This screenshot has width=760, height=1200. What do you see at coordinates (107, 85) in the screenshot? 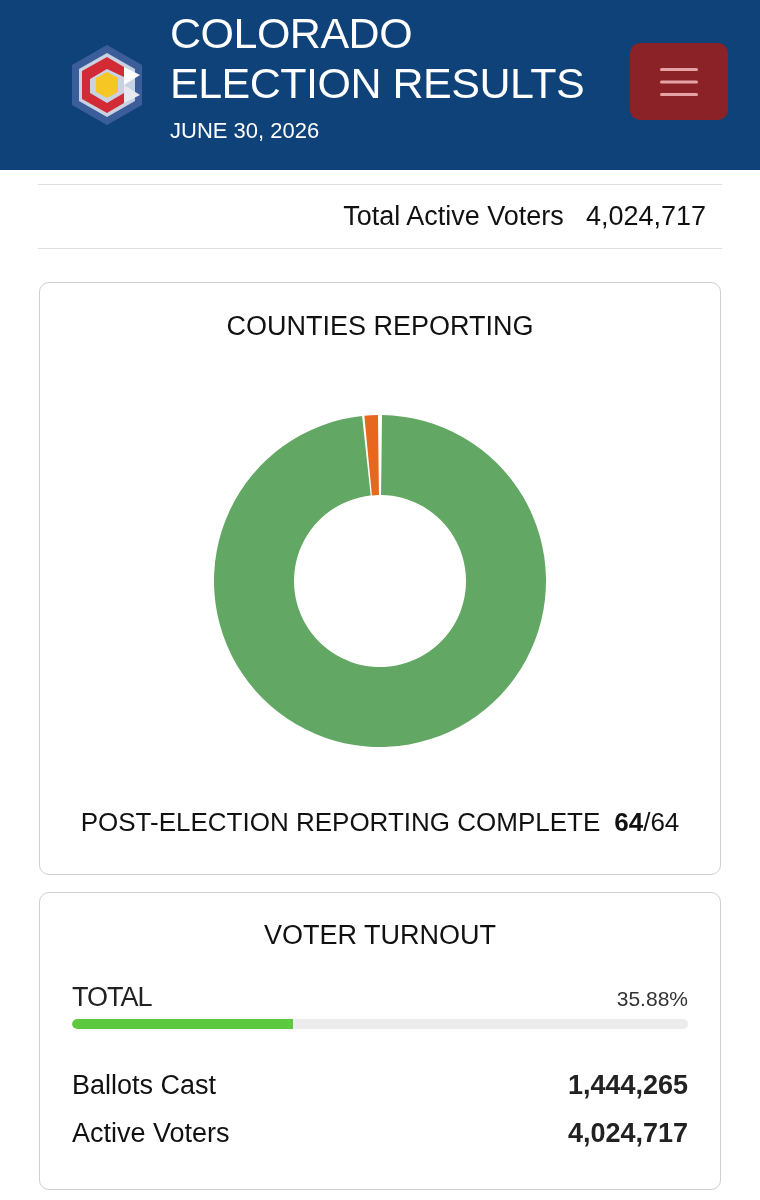
I see `logo-icon` at bounding box center [107, 85].